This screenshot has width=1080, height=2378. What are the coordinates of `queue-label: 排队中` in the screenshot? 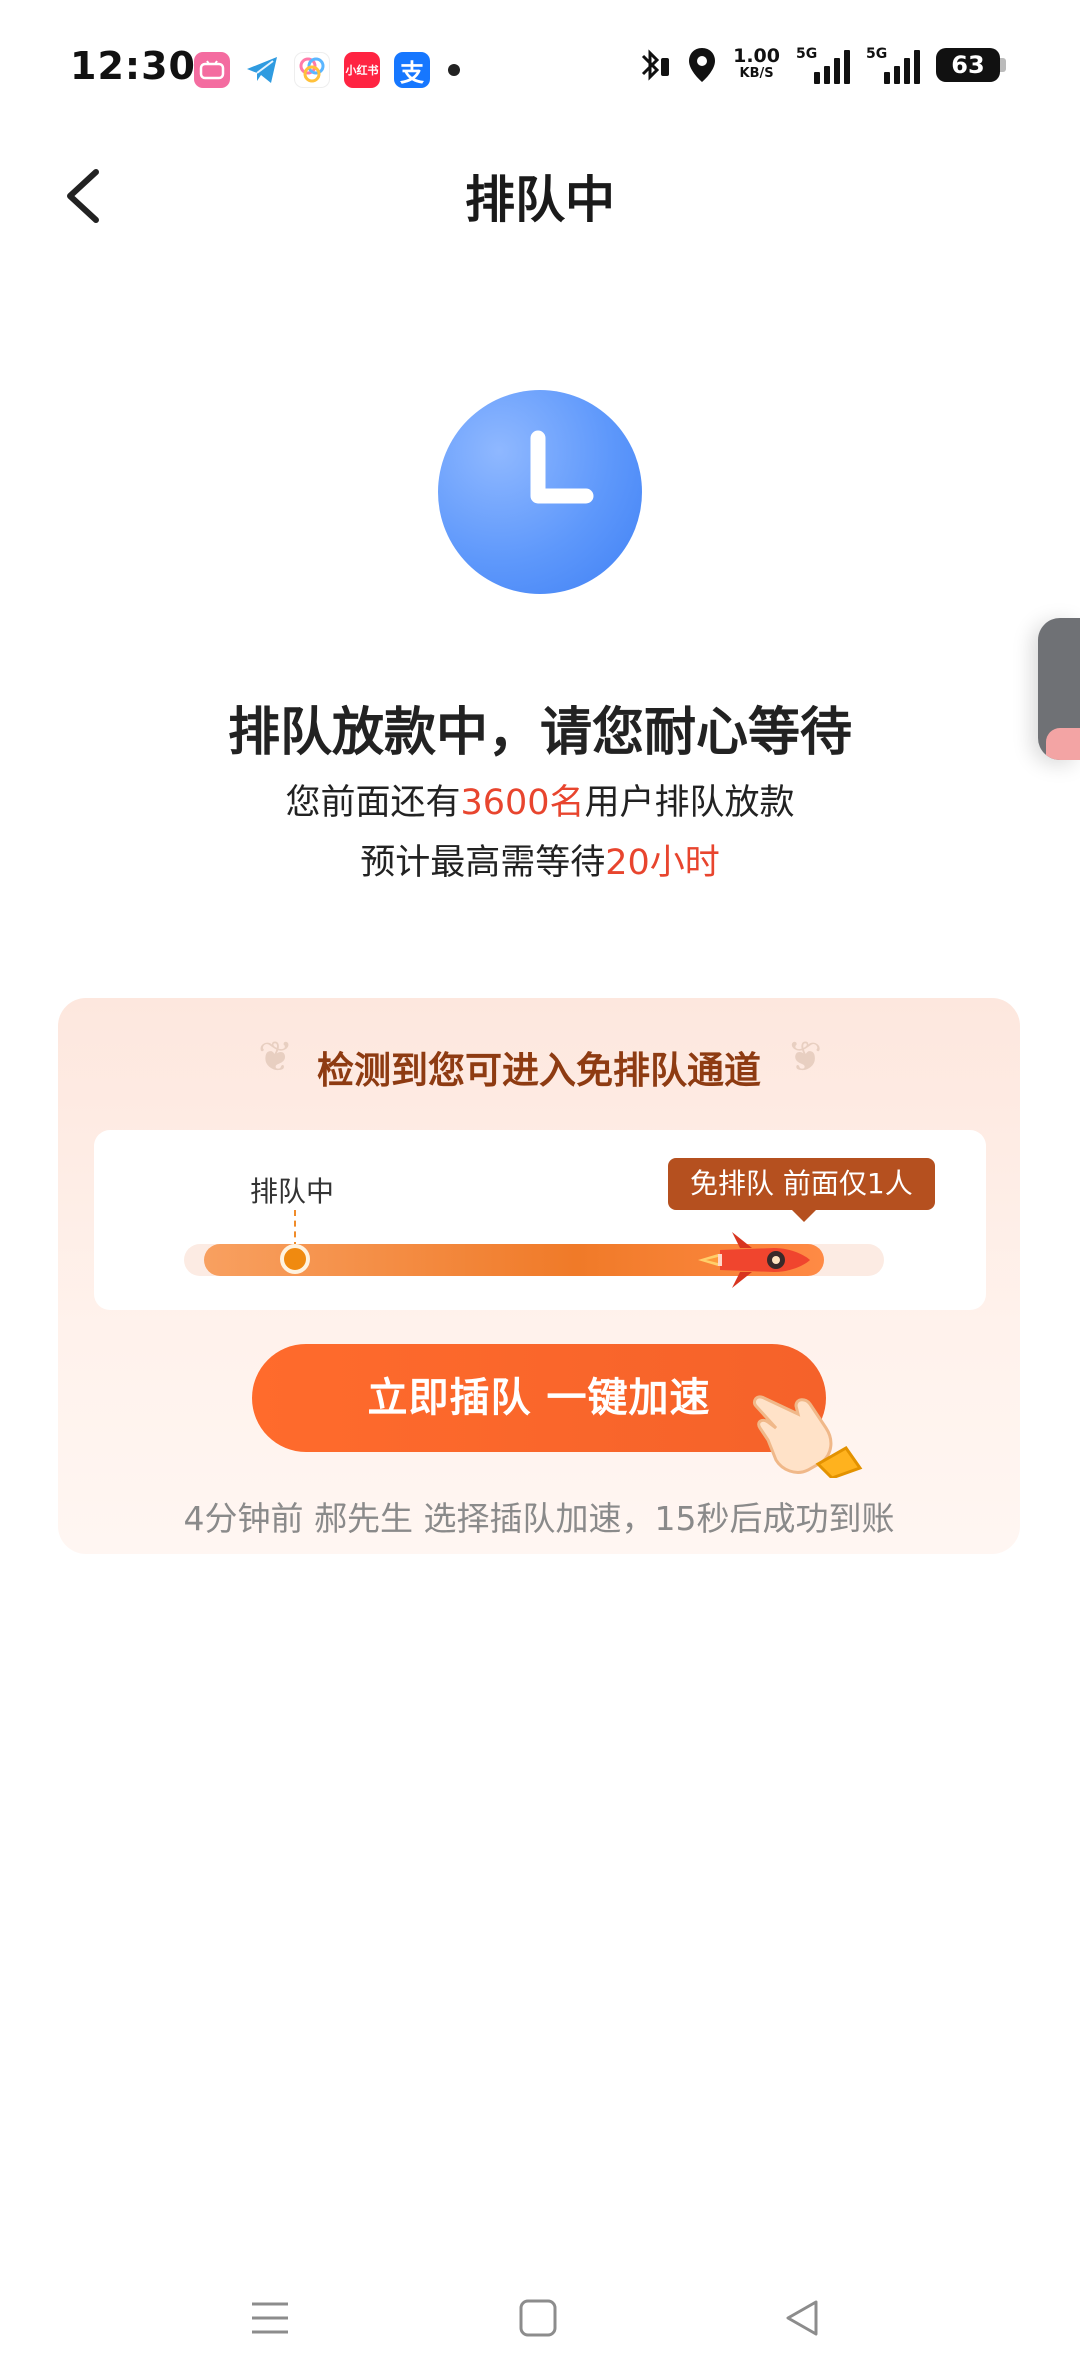 It's located at (292, 1191).